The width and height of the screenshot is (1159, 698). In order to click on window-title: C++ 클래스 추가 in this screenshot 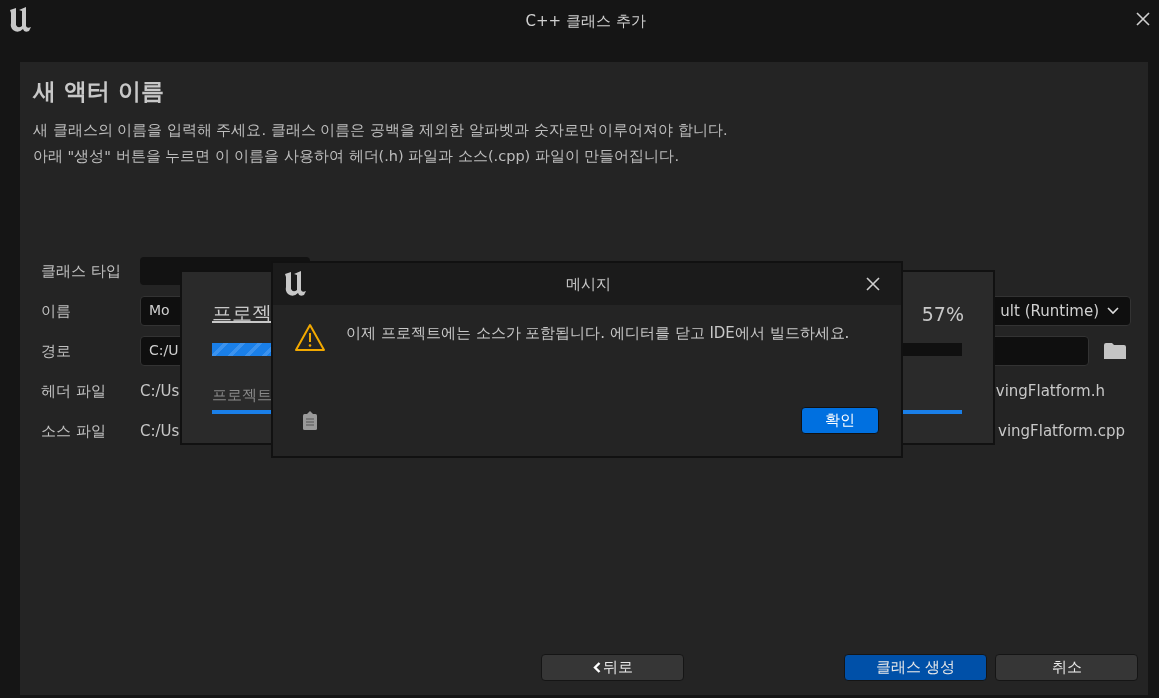, I will do `click(585, 21)`.